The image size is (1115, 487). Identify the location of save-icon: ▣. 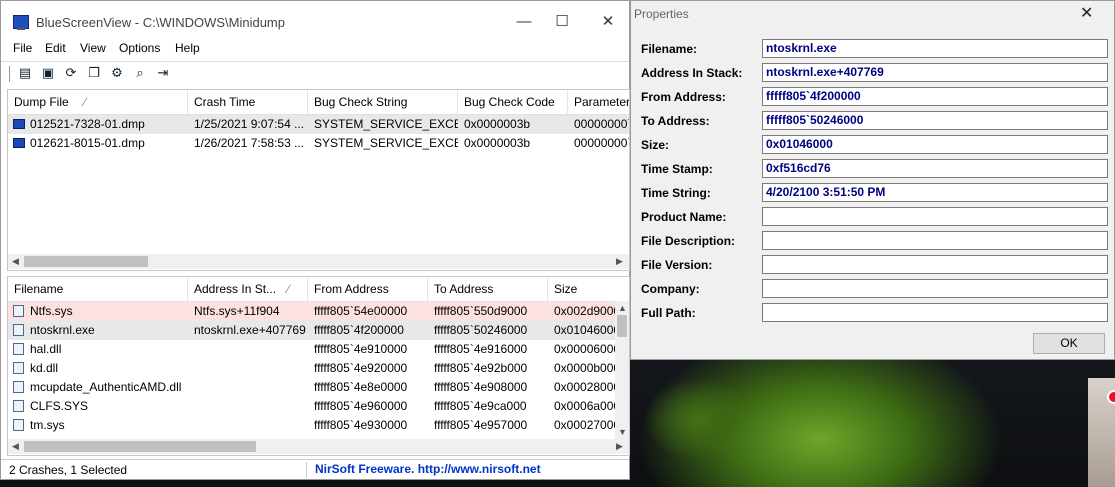
(48, 73).